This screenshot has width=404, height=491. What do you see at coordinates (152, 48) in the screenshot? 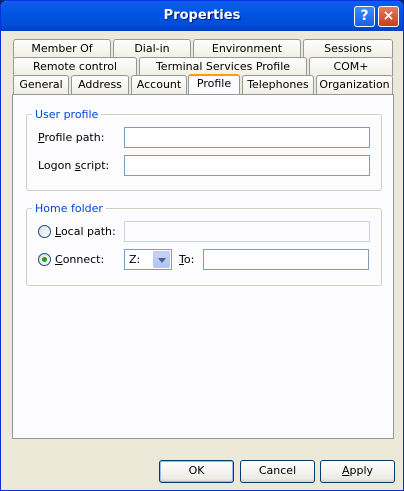
I see `tab-dial-in: Dial-in` at bounding box center [152, 48].